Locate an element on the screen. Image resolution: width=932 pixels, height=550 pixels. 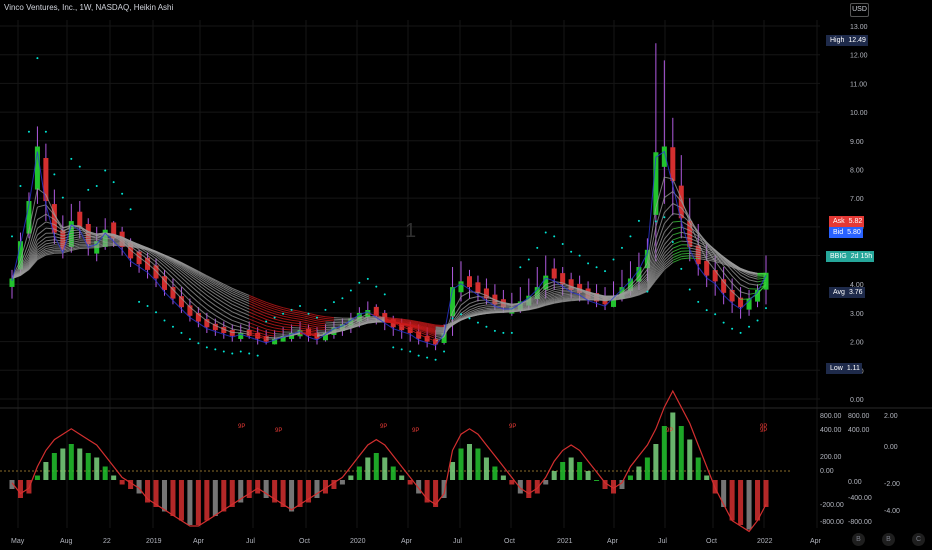
time-tick-label: Oct is located at coordinates (509, 541).